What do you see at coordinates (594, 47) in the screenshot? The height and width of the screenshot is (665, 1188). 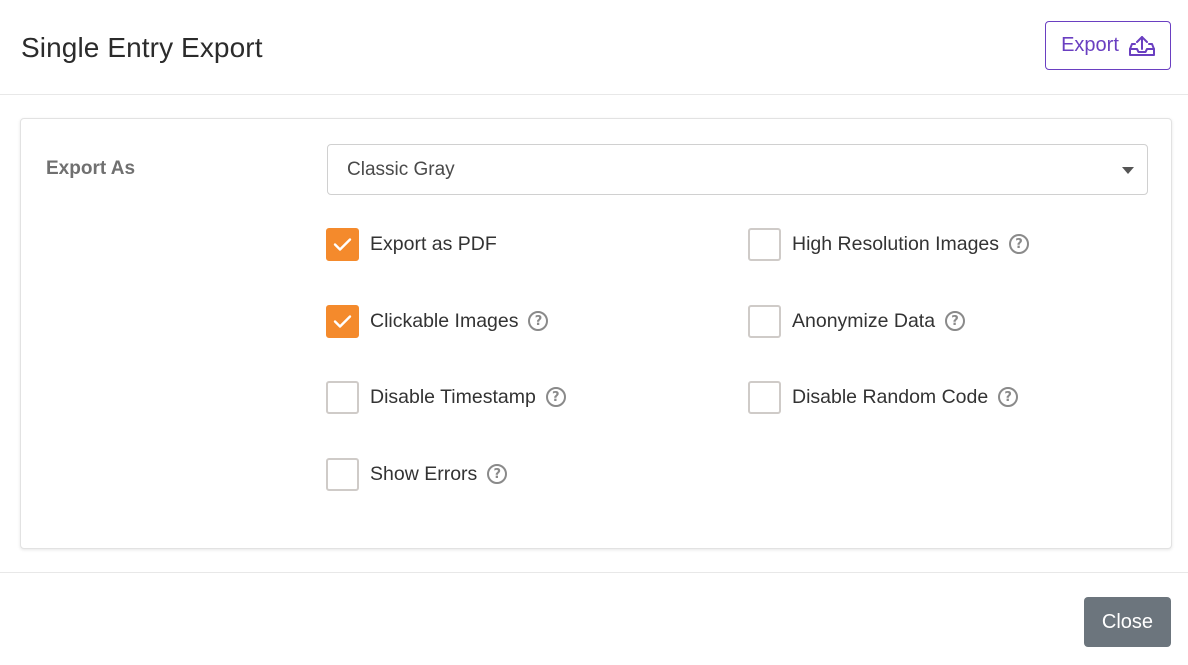 I see `dialog-header: Single Entry Export Export` at bounding box center [594, 47].